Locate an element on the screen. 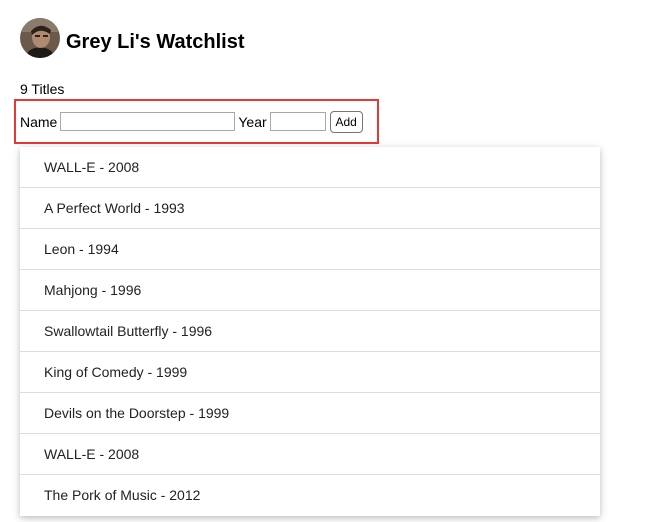 This screenshot has width=645, height=522. user-avatar-icon is located at coordinates (40, 38).